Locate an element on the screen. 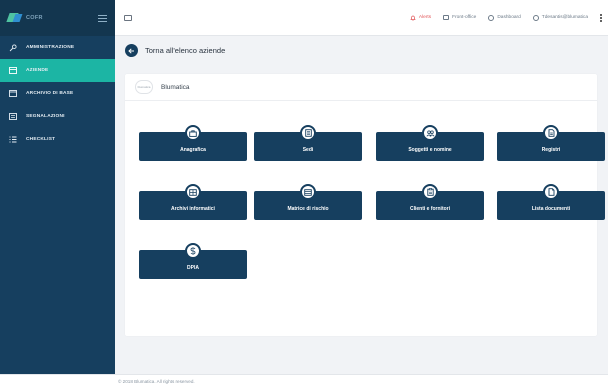 The height and width of the screenshot is (387, 608). tile-label: Clienti e fornitori is located at coordinates (430, 209).